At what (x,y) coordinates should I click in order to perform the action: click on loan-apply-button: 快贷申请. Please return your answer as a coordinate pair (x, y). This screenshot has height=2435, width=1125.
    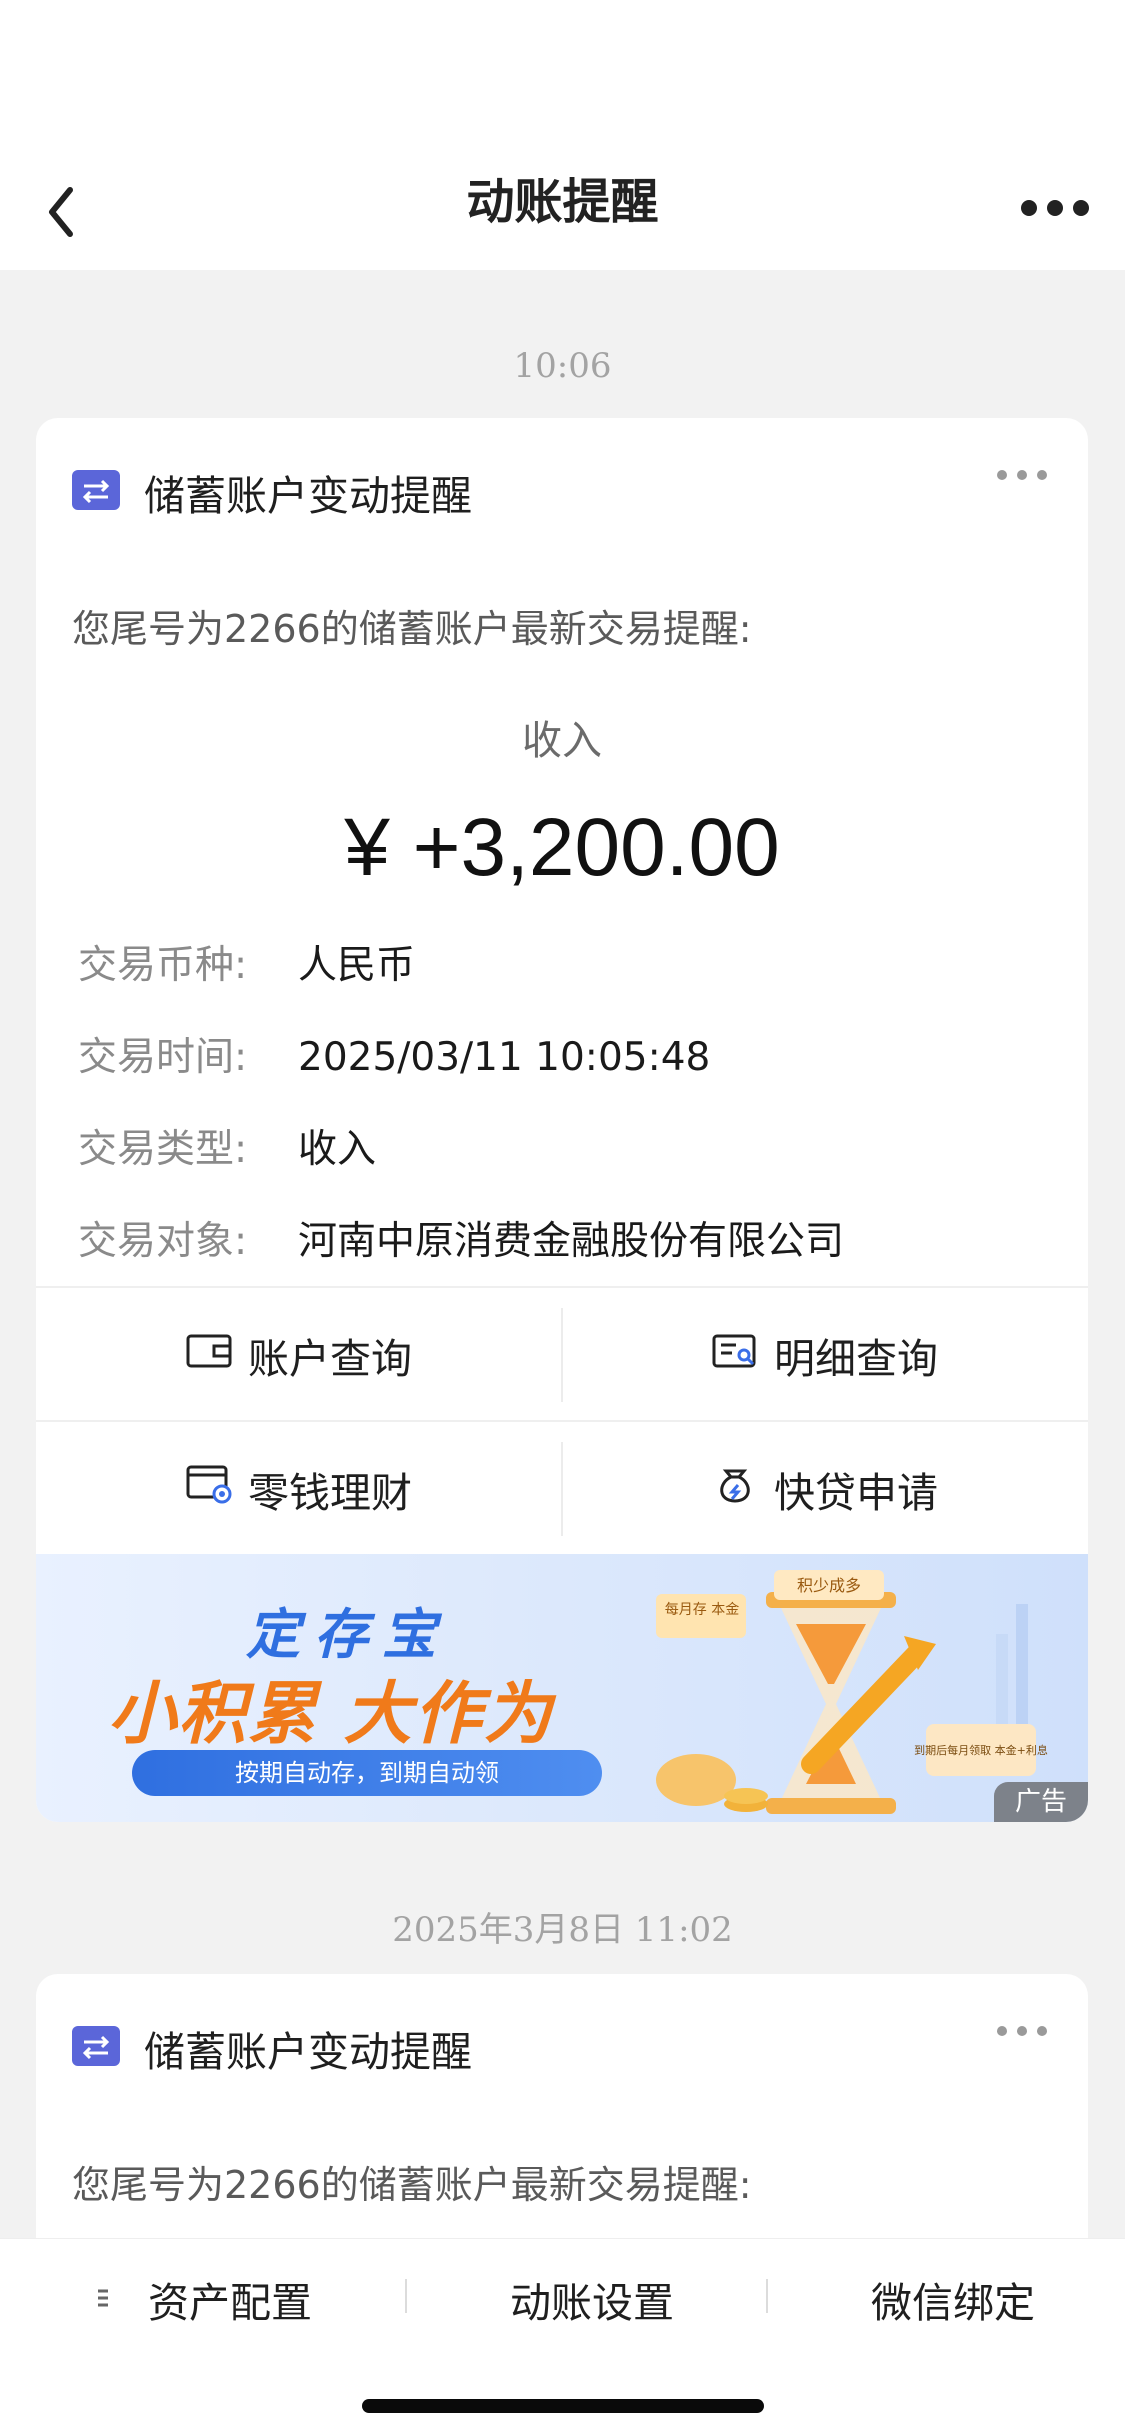
    Looking at the image, I should click on (825, 1489).